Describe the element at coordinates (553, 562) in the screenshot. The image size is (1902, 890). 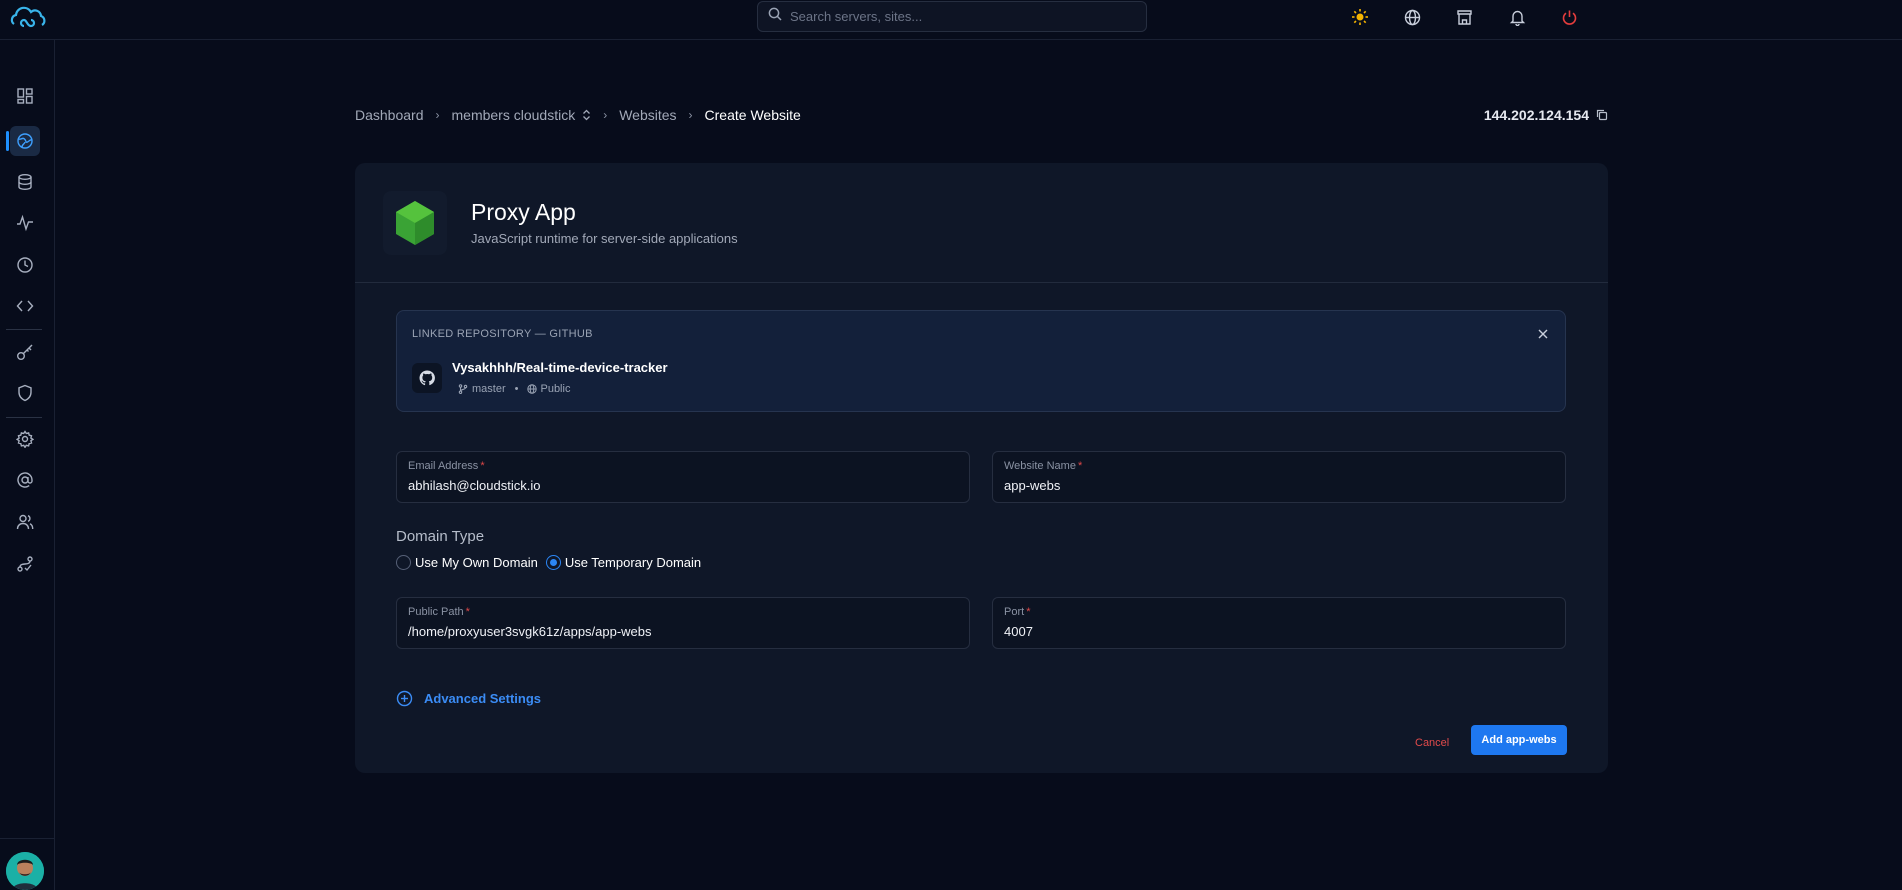
I see `radio-temporary-domain` at that location.